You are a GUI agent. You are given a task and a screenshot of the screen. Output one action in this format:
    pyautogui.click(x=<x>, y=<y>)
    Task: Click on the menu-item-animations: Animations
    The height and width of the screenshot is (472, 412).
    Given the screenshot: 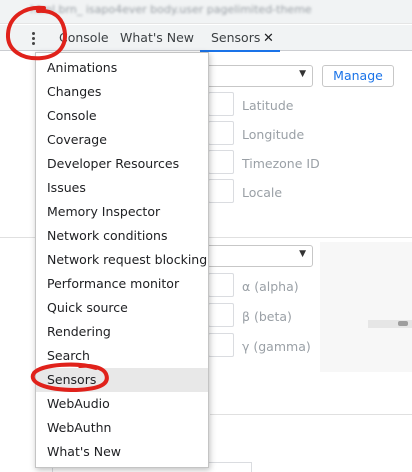 What is the action you would take?
    pyautogui.click(x=122, y=68)
    